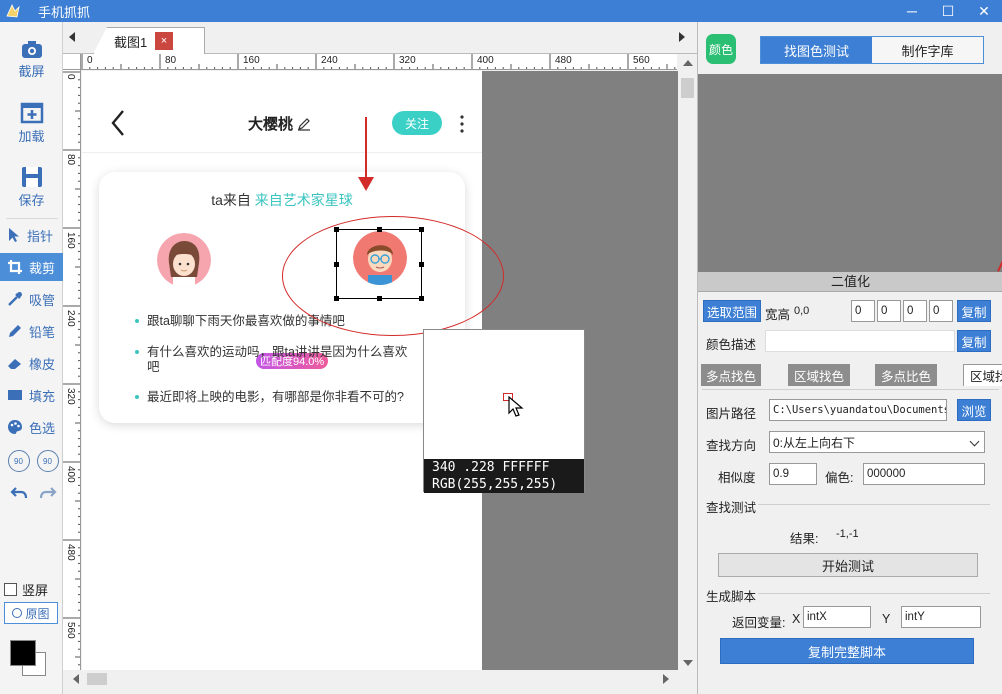 The width and height of the screenshot is (1002, 694). Describe the element at coordinates (485, 60) in the screenshot. I see `ruler-top-label: 400` at that location.